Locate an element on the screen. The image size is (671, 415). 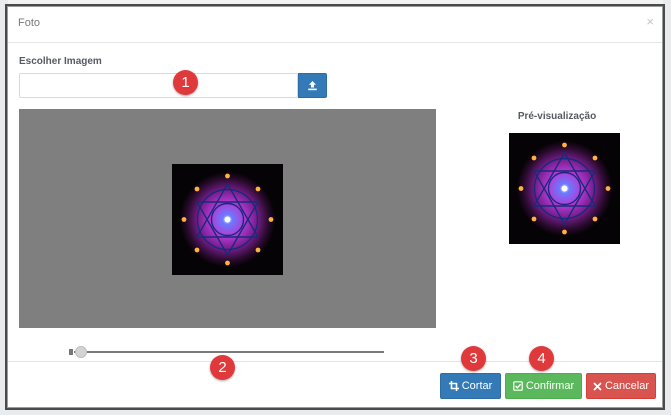
crop-icon is located at coordinates (453, 386).